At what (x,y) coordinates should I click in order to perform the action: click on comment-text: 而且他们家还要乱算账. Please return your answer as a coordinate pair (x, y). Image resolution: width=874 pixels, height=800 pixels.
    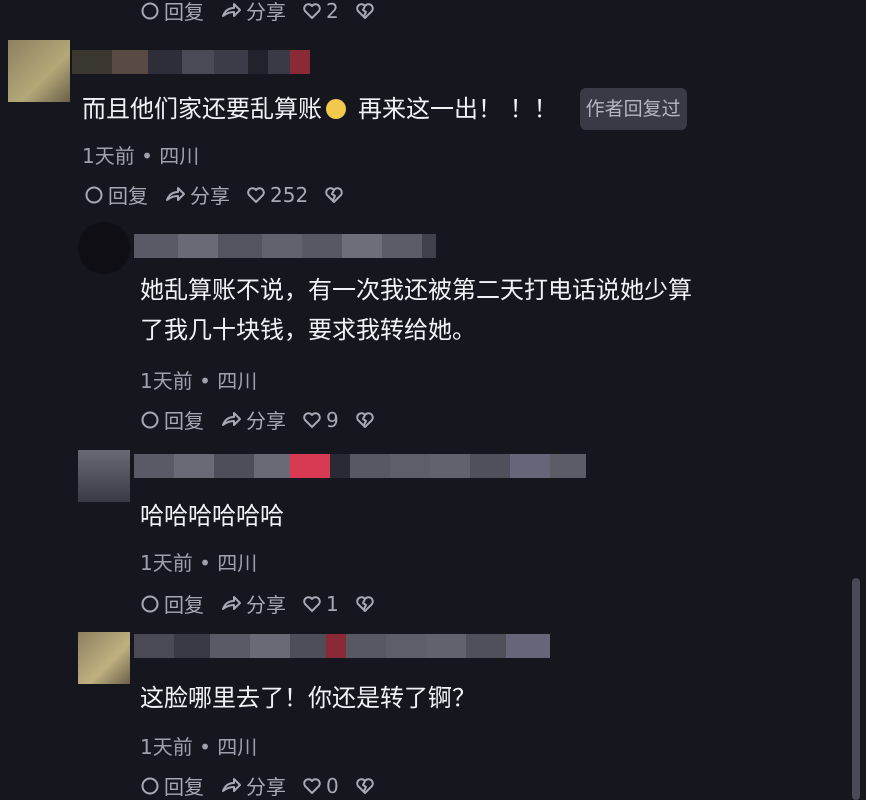
    Looking at the image, I should click on (202, 109).